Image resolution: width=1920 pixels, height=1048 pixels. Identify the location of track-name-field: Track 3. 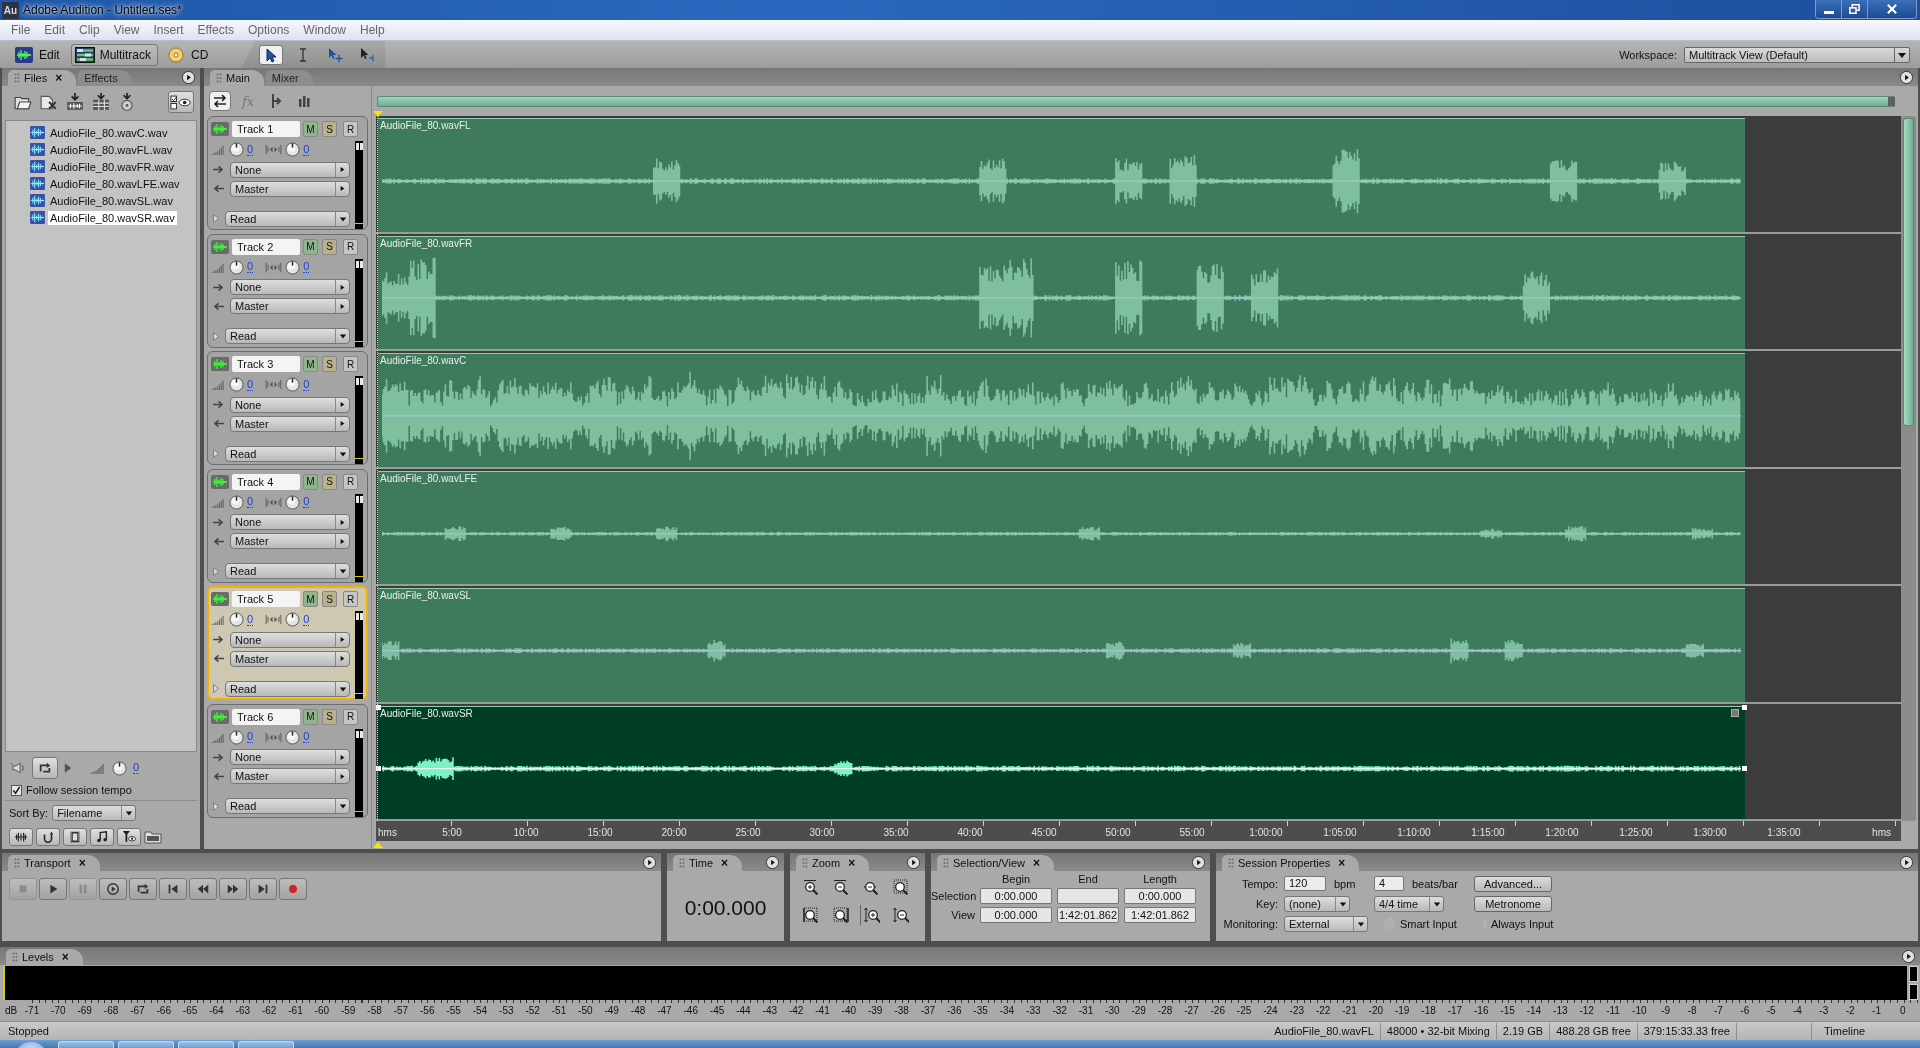
(266, 364).